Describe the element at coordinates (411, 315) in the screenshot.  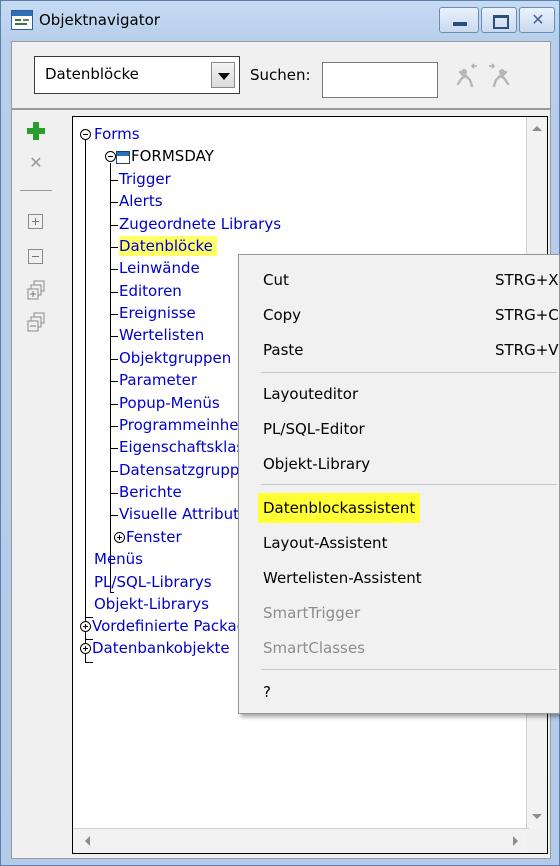
I see `menu-item-copy: Copy STRG+C` at that location.